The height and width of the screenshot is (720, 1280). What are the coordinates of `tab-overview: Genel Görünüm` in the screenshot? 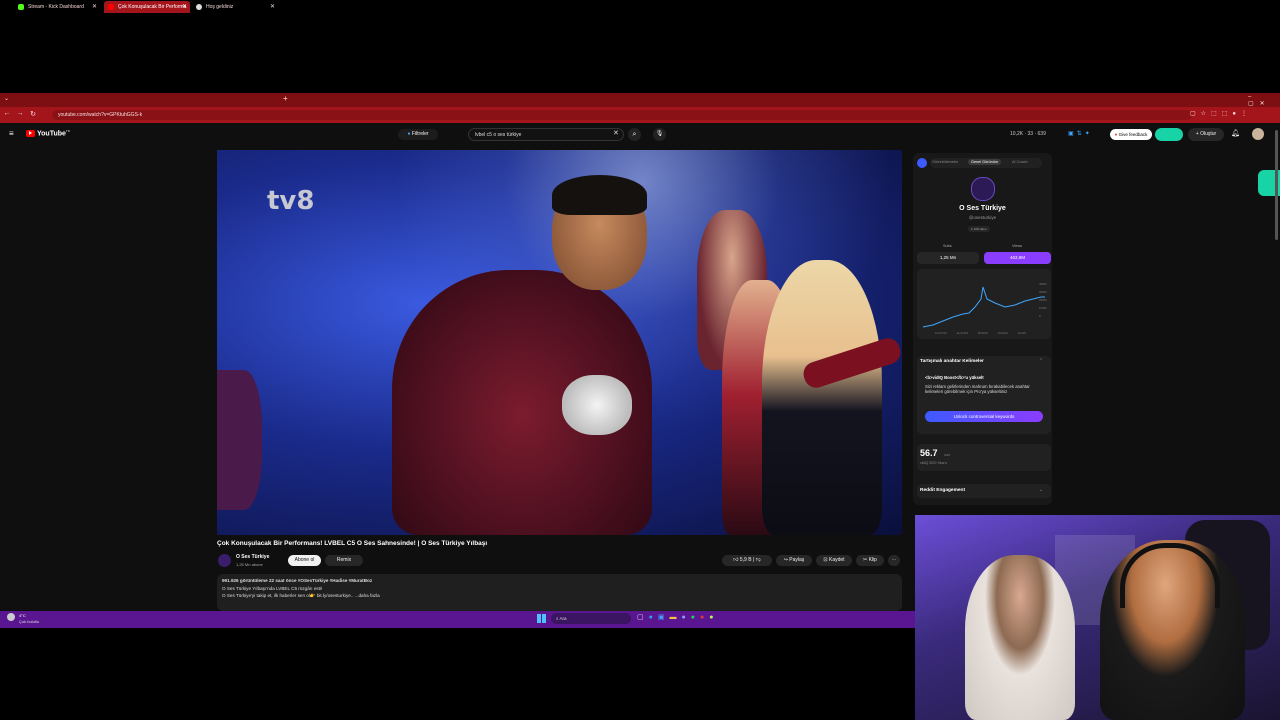 It's located at (985, 162).